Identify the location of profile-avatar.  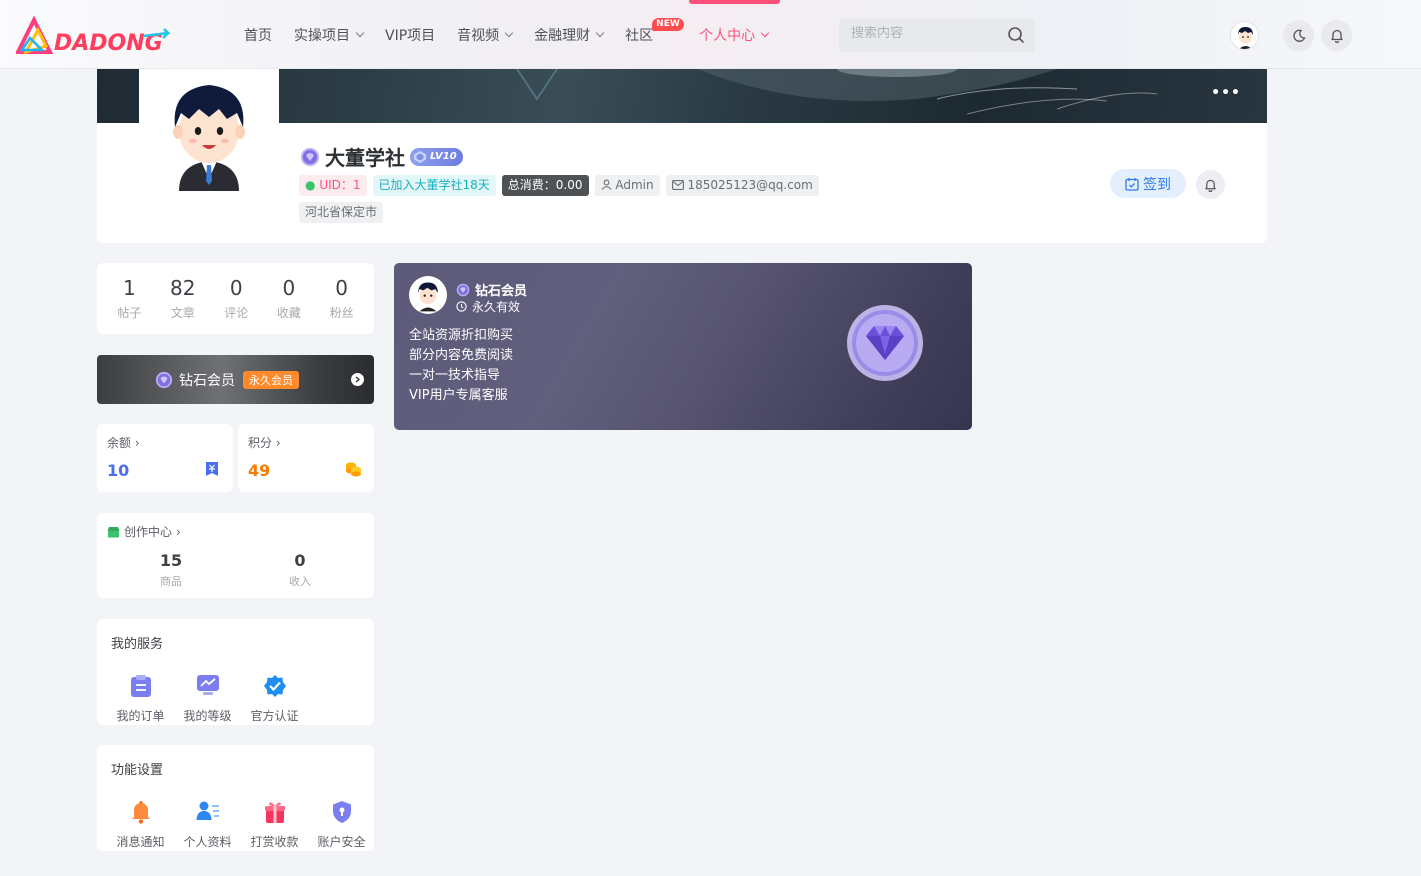
(209, 130).